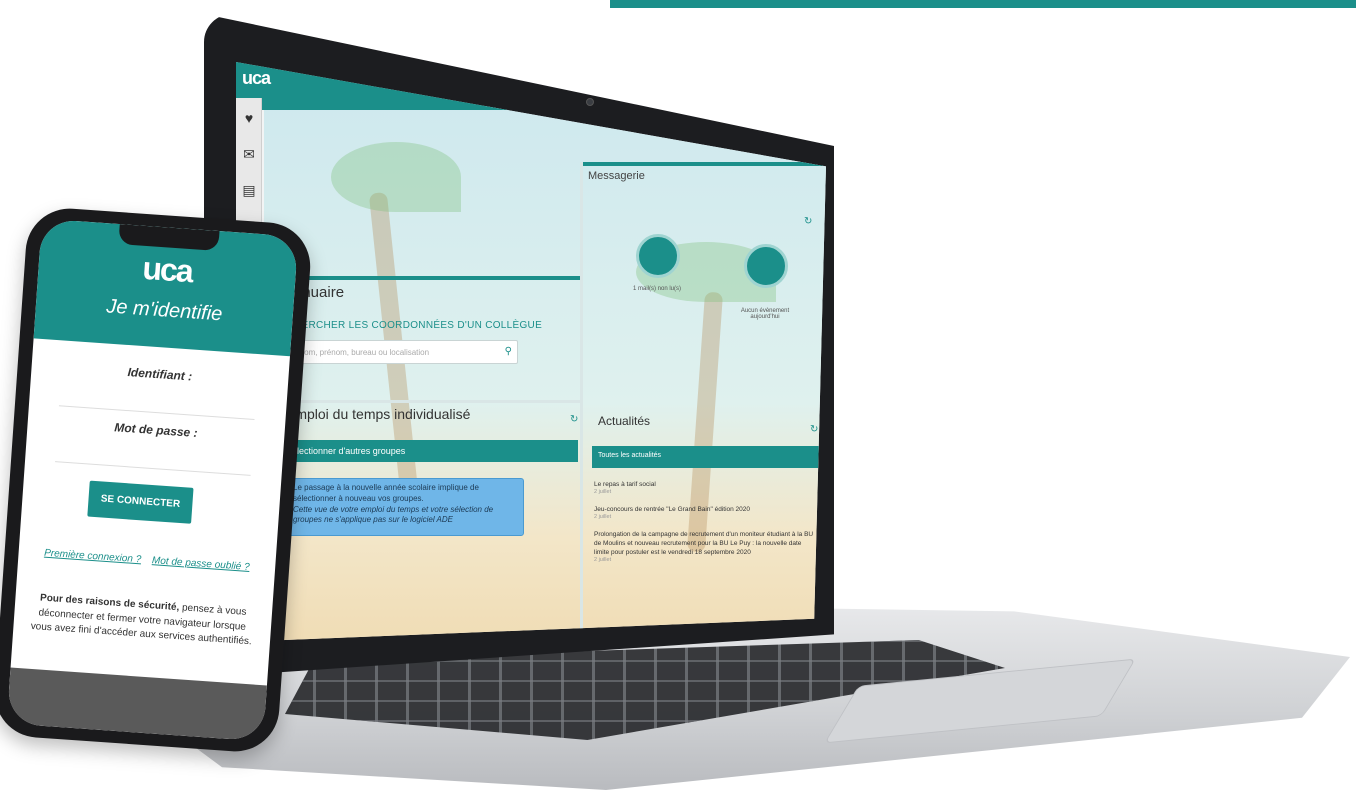  What do you see at coordinates (630, 455) in the screenshot?
I see `news-filter-label: Toutes les actualités` at bounding box center [630, 455].